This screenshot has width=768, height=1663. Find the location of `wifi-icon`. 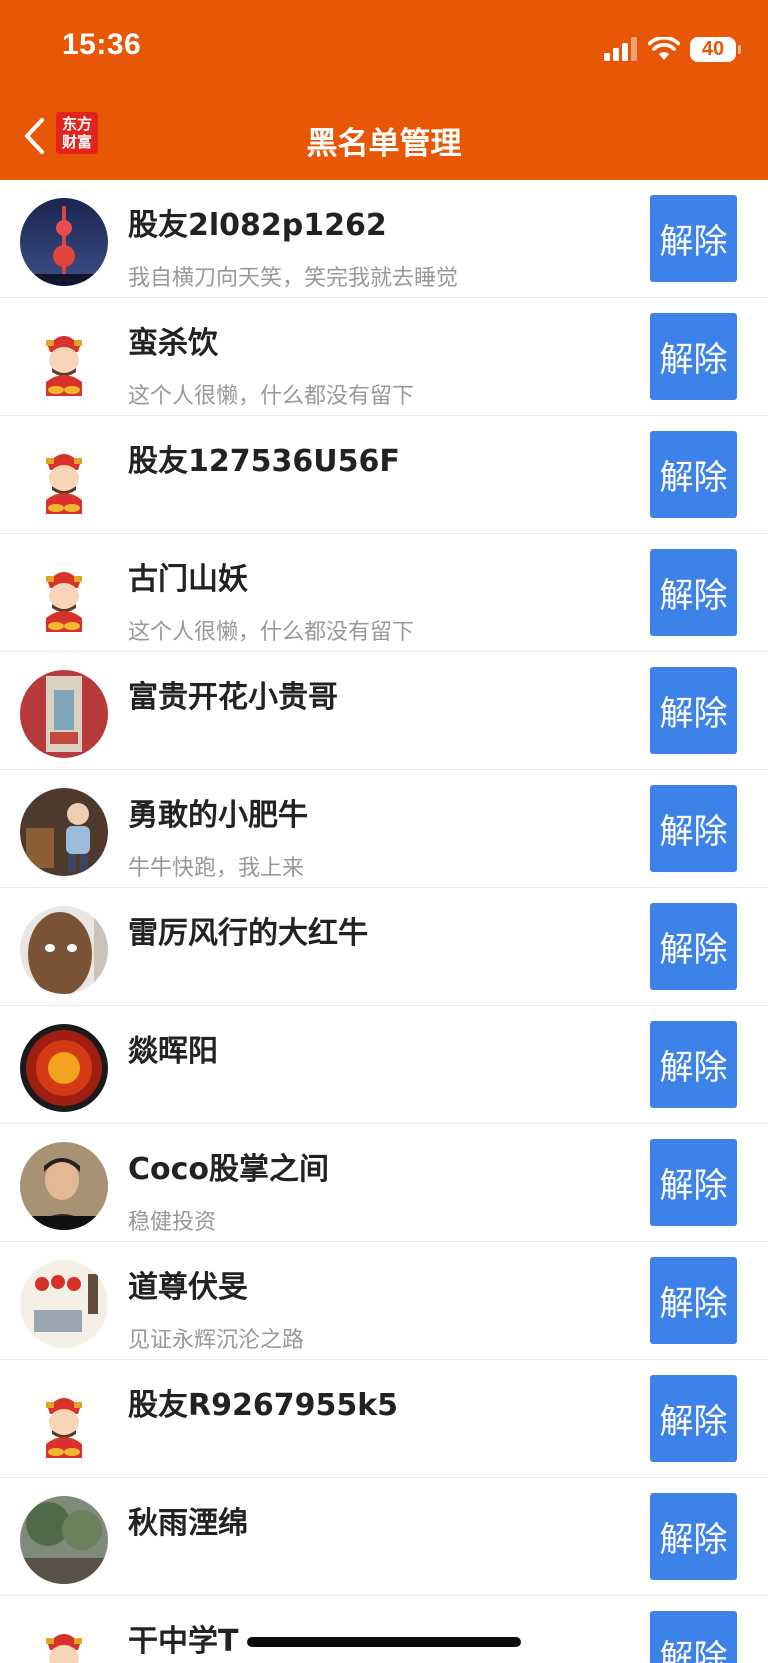

wifi-icon is located at coordinates (664, 48).